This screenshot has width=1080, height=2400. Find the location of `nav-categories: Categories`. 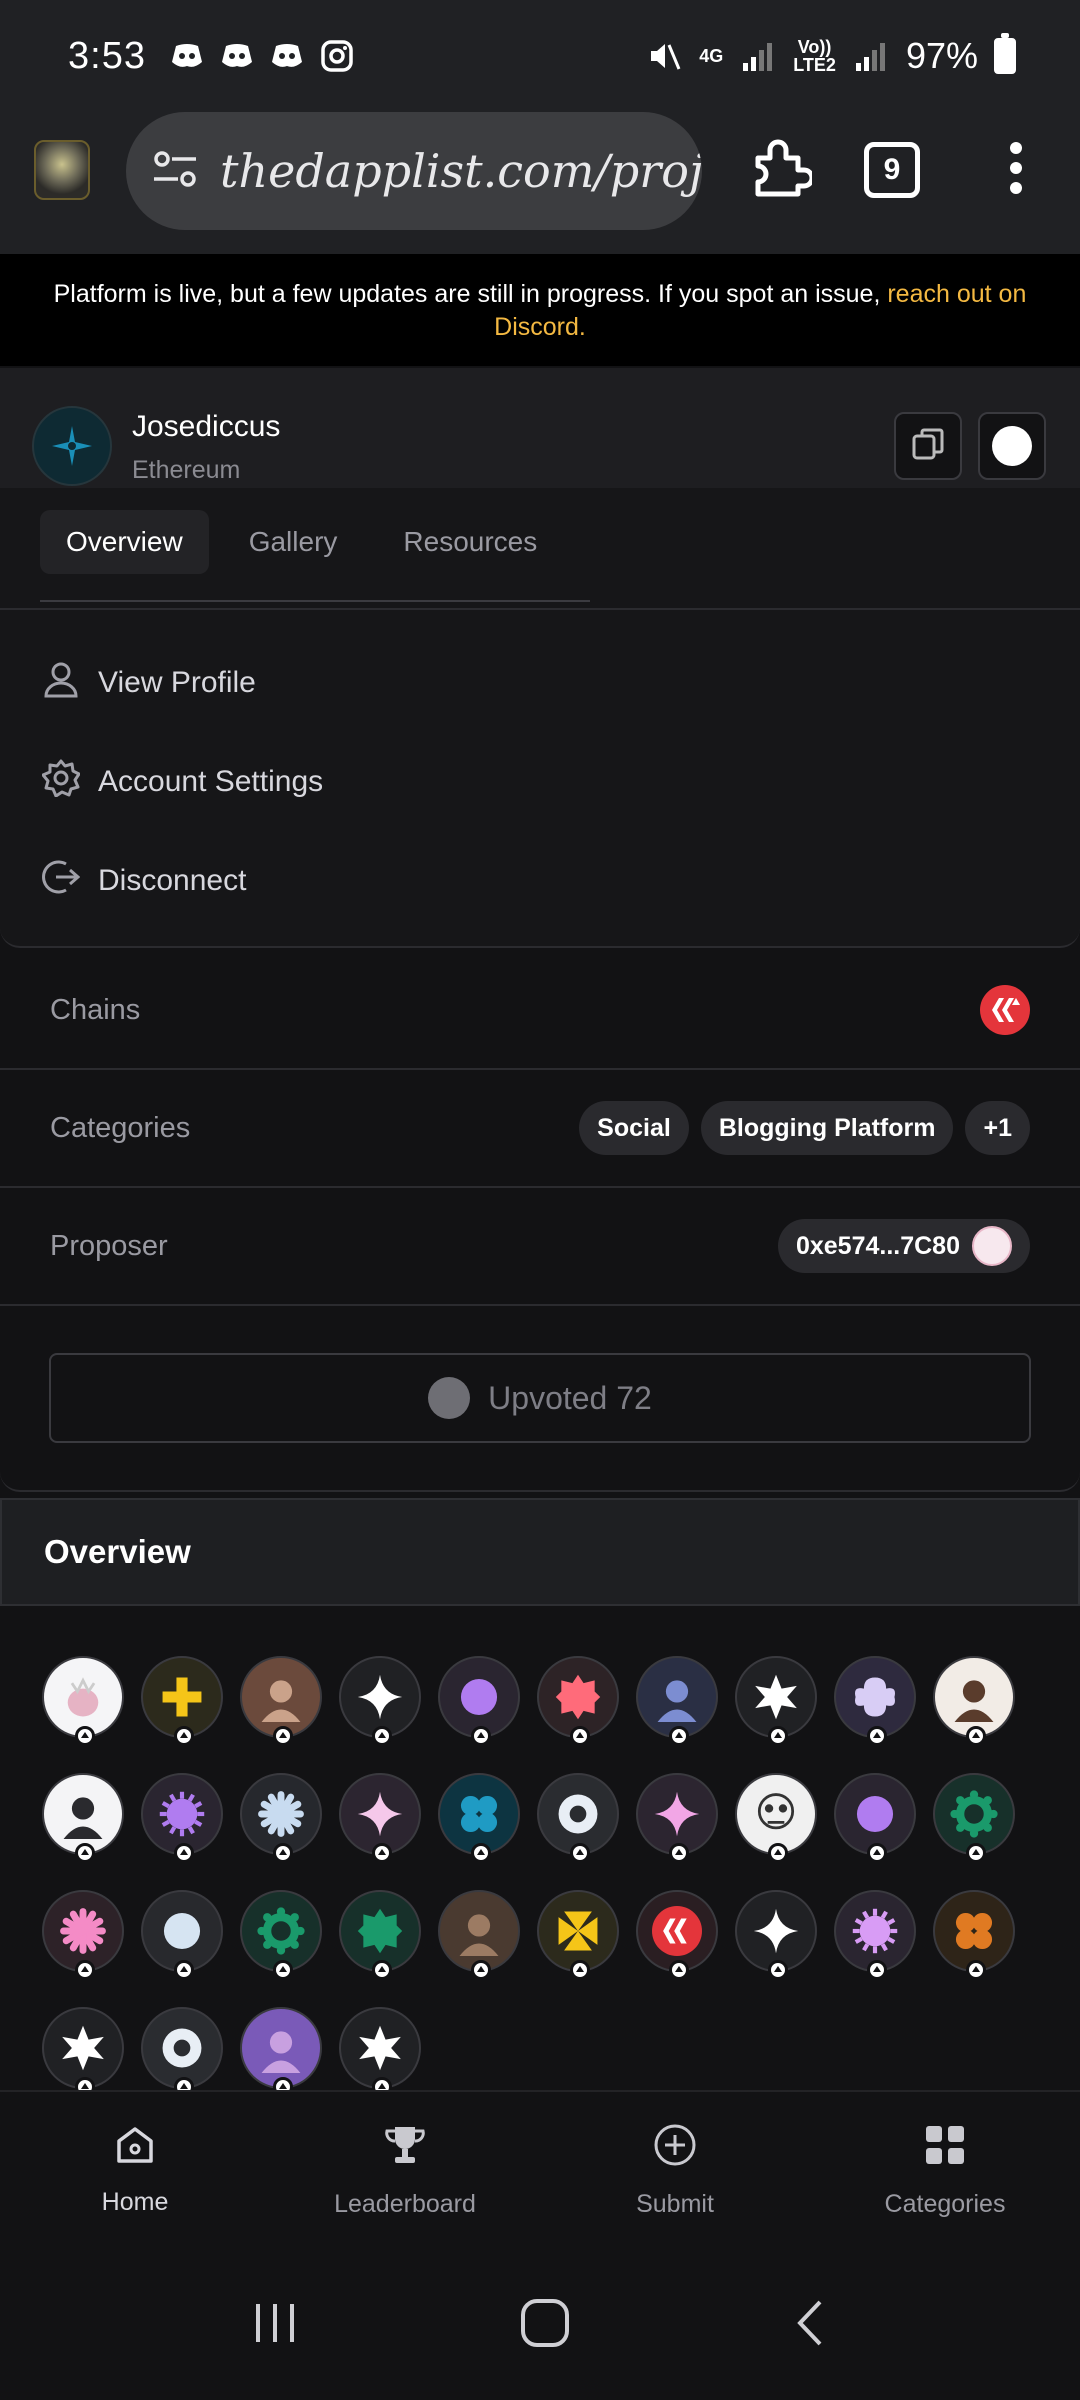

nav-categories: Categories is located at coordinates (945, 2171).